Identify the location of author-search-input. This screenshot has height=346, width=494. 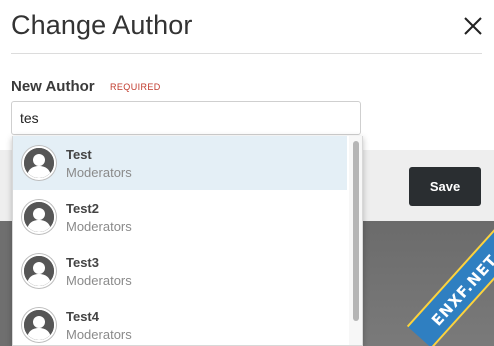
(186, 118).